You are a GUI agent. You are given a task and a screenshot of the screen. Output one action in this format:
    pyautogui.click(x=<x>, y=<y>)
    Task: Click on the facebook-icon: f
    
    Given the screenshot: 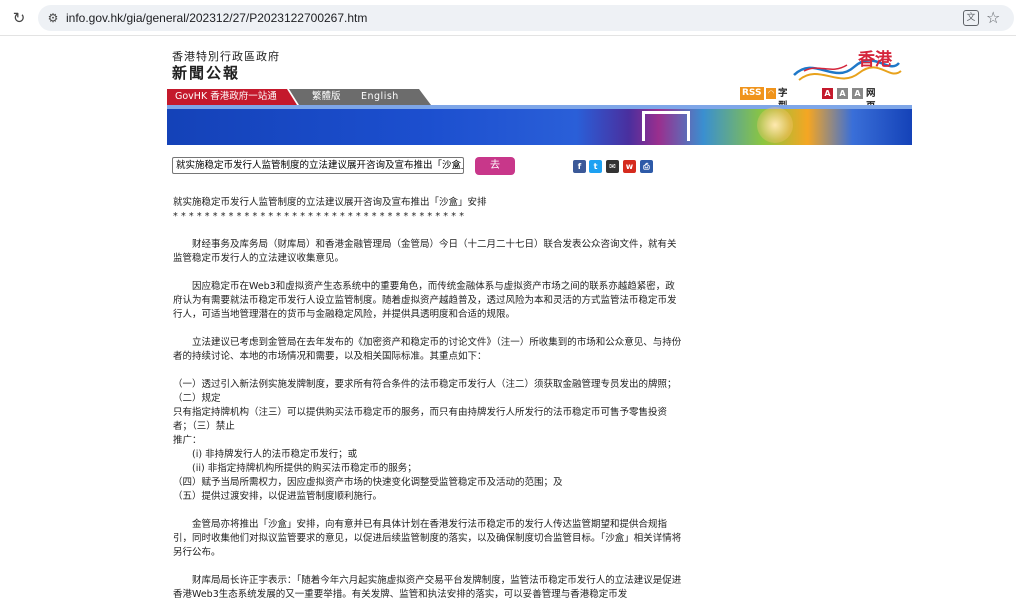 What is the action you would take?
    pyautogui.click(x=579, y=166)
    